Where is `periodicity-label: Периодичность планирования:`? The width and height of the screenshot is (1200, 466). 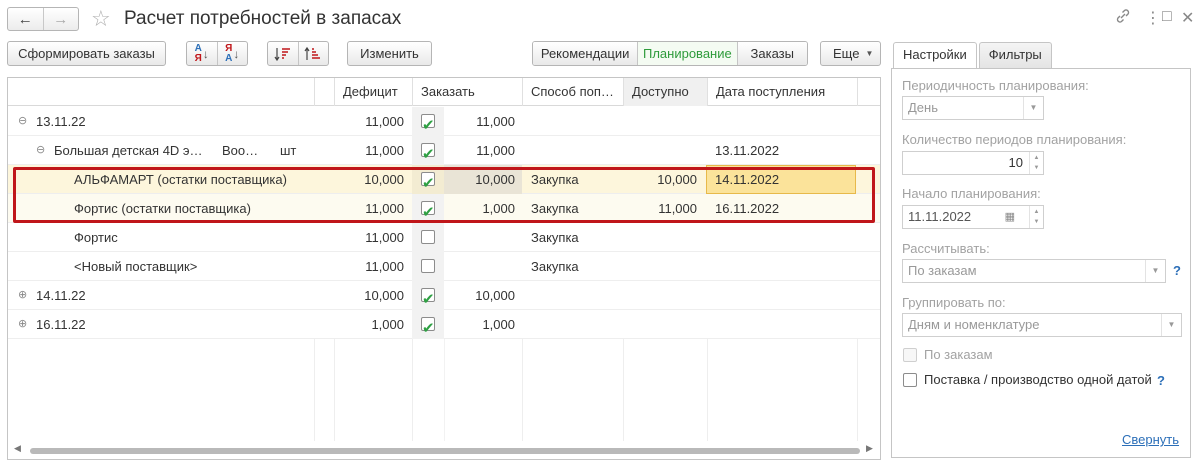
periodicity-label: Периодичность планирования: is located at coordinates (995, 85).